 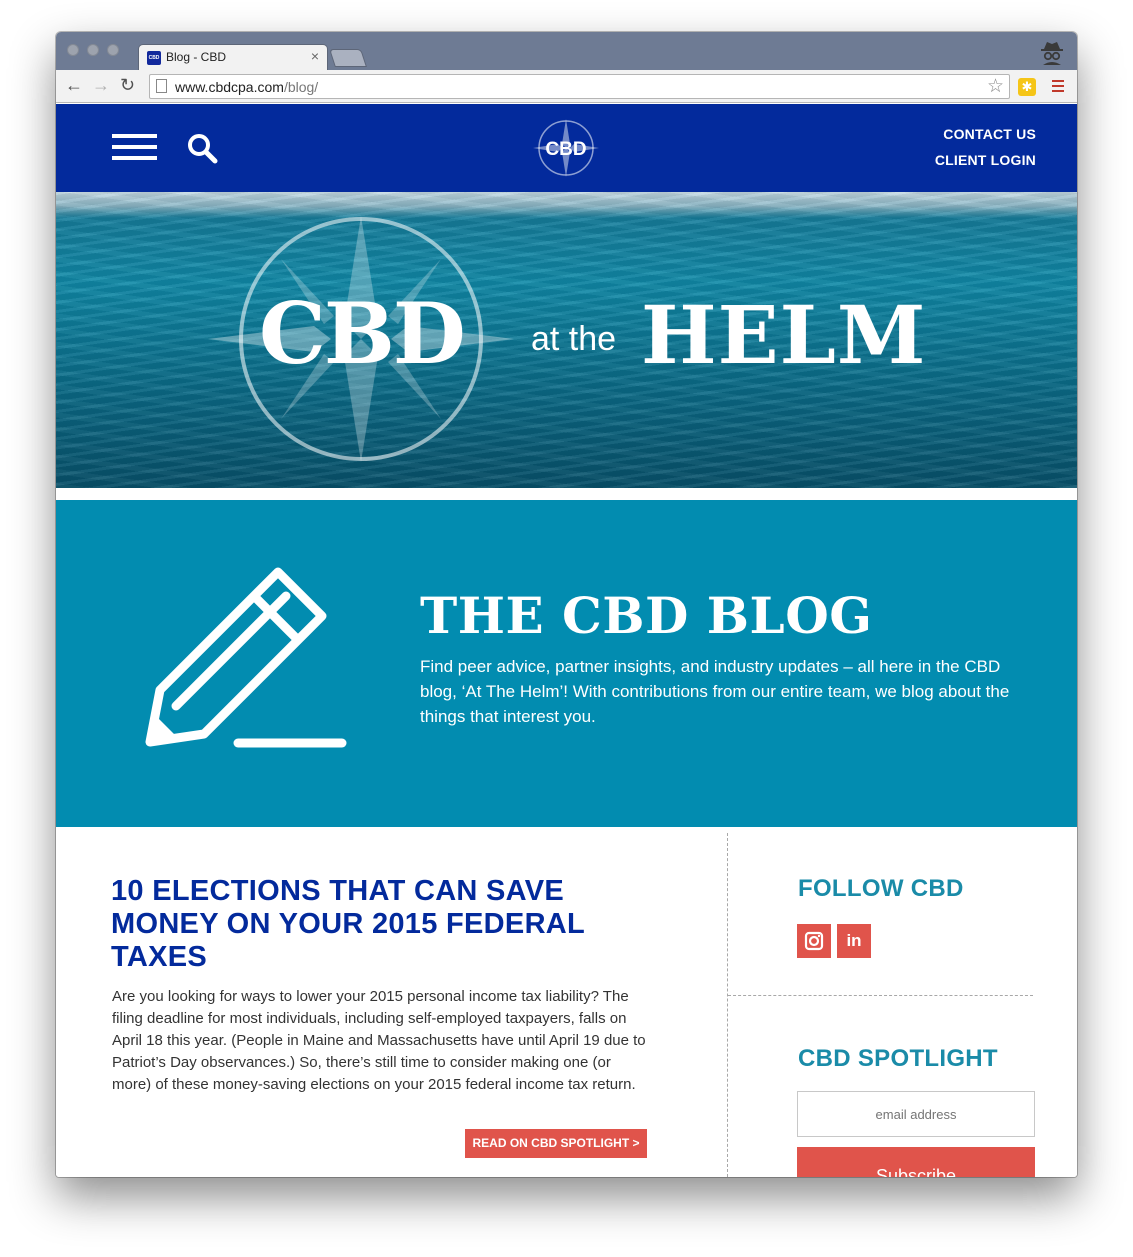 What do you see at coordinates (995, 86) in the screenshot?
I see `bookmark-star-icon: ☆` at bounding box center [995, 86].